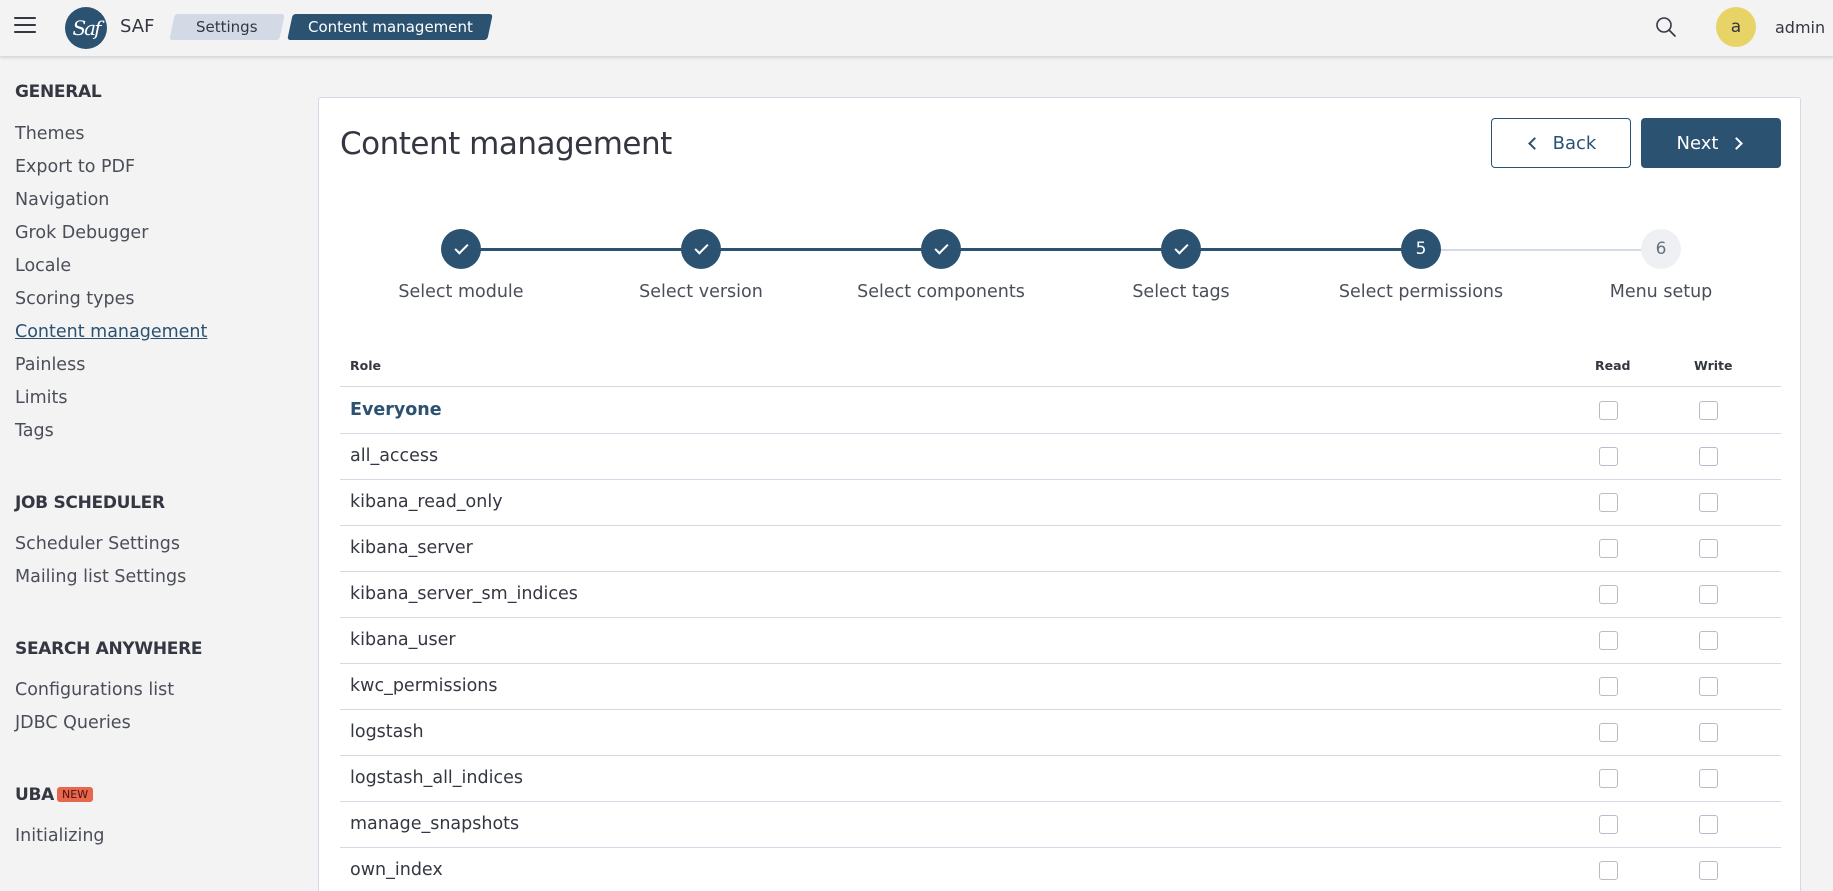 This screenshot has width=1833, height=891. I want to click on step-label-select-module: Select module, so click(461, 292).